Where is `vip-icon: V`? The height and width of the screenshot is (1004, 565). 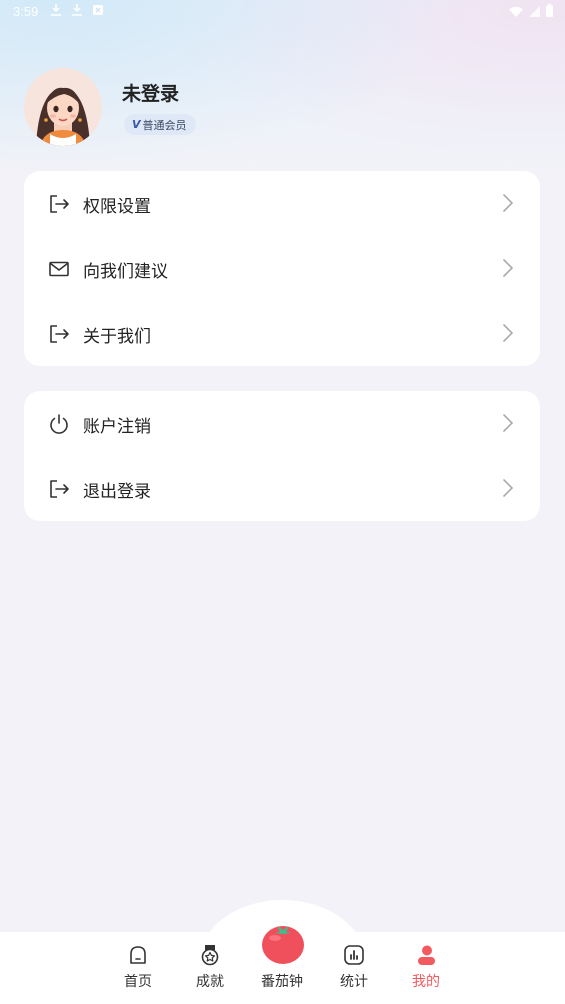 vip-icon: V is located at coordinates (136, 124).